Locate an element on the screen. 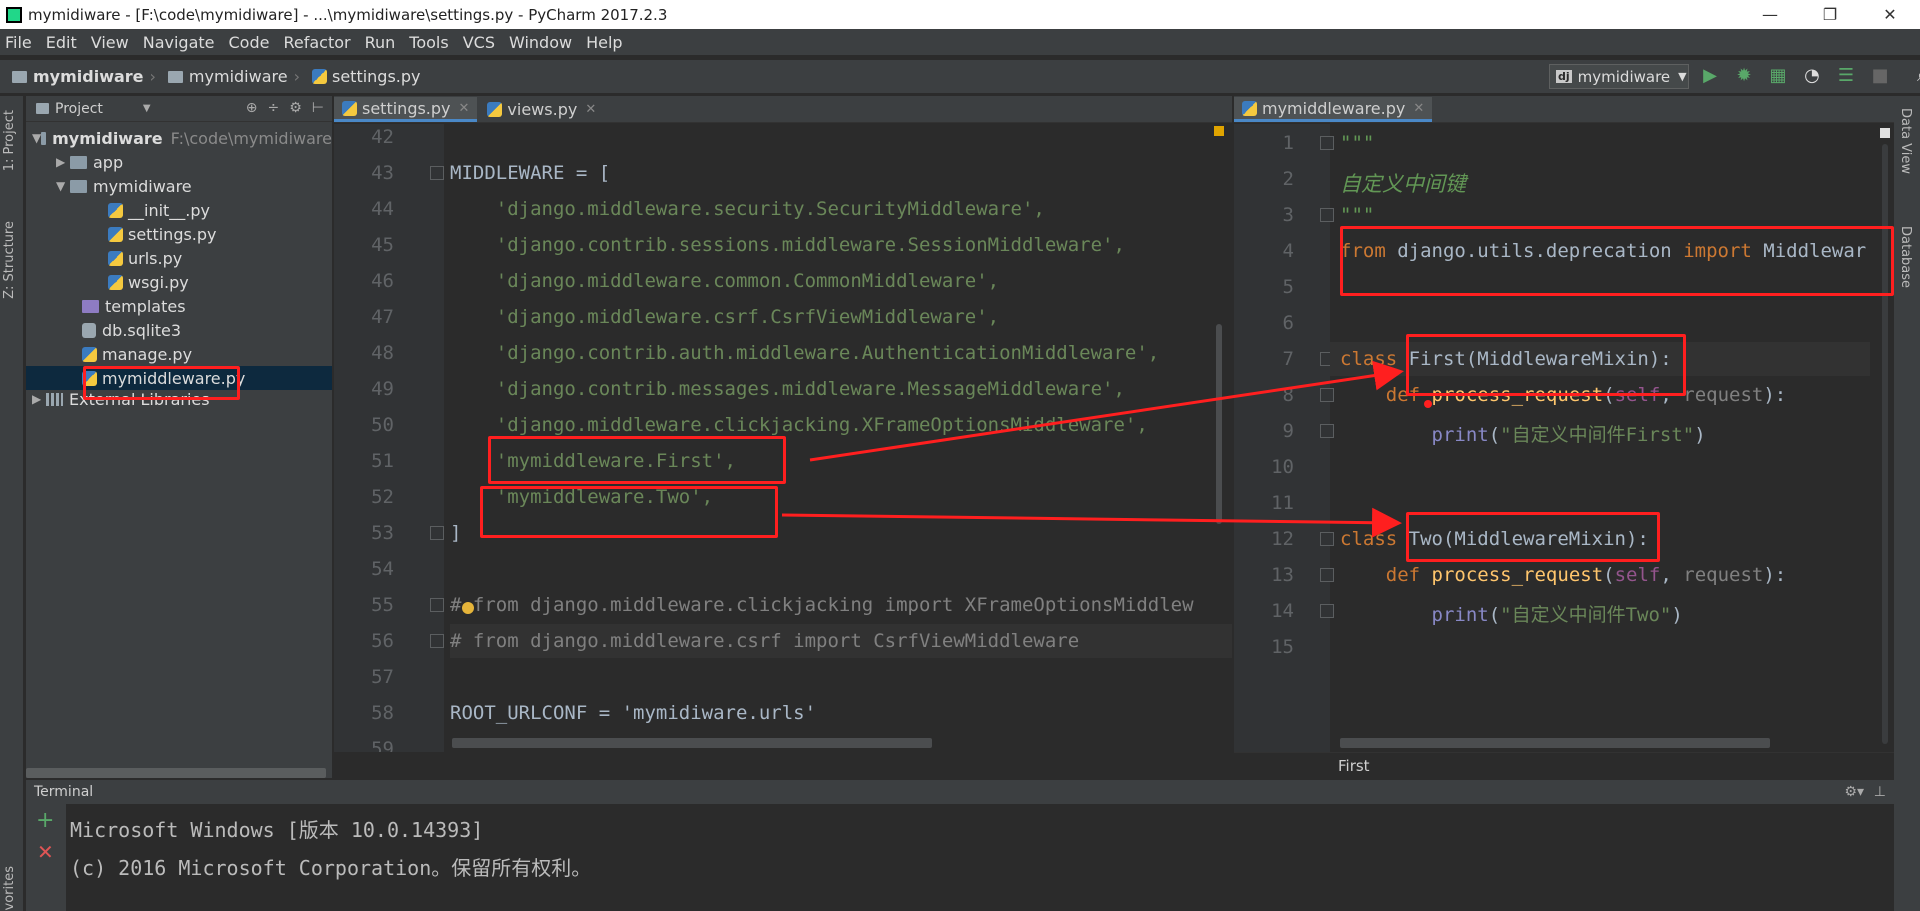 This screenshot has width=1920, height=911. tab-data-view: Data View is located at coordinates (1905, 141).